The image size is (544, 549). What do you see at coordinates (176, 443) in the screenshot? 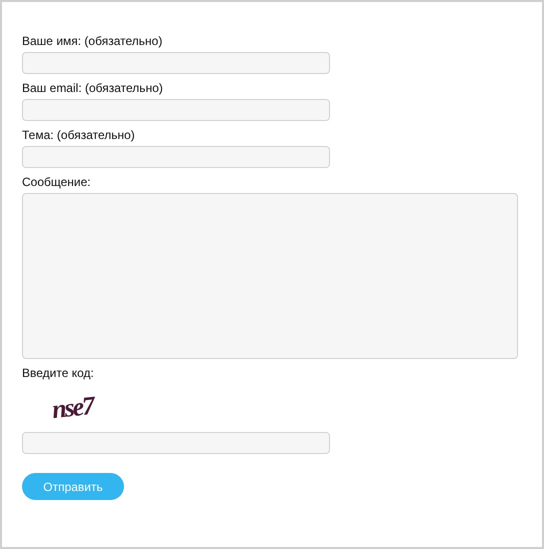
I see `captcha-field` at bounding box center [176, 443].